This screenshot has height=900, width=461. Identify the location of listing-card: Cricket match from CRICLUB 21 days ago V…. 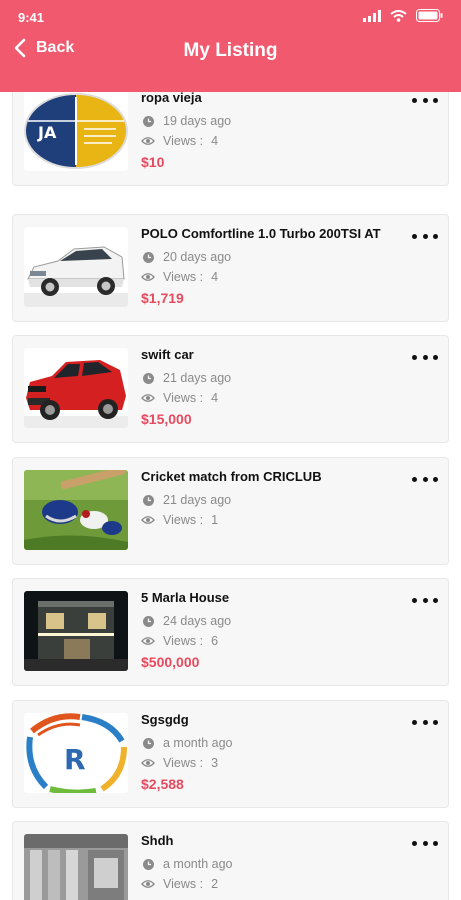
(230, 511).